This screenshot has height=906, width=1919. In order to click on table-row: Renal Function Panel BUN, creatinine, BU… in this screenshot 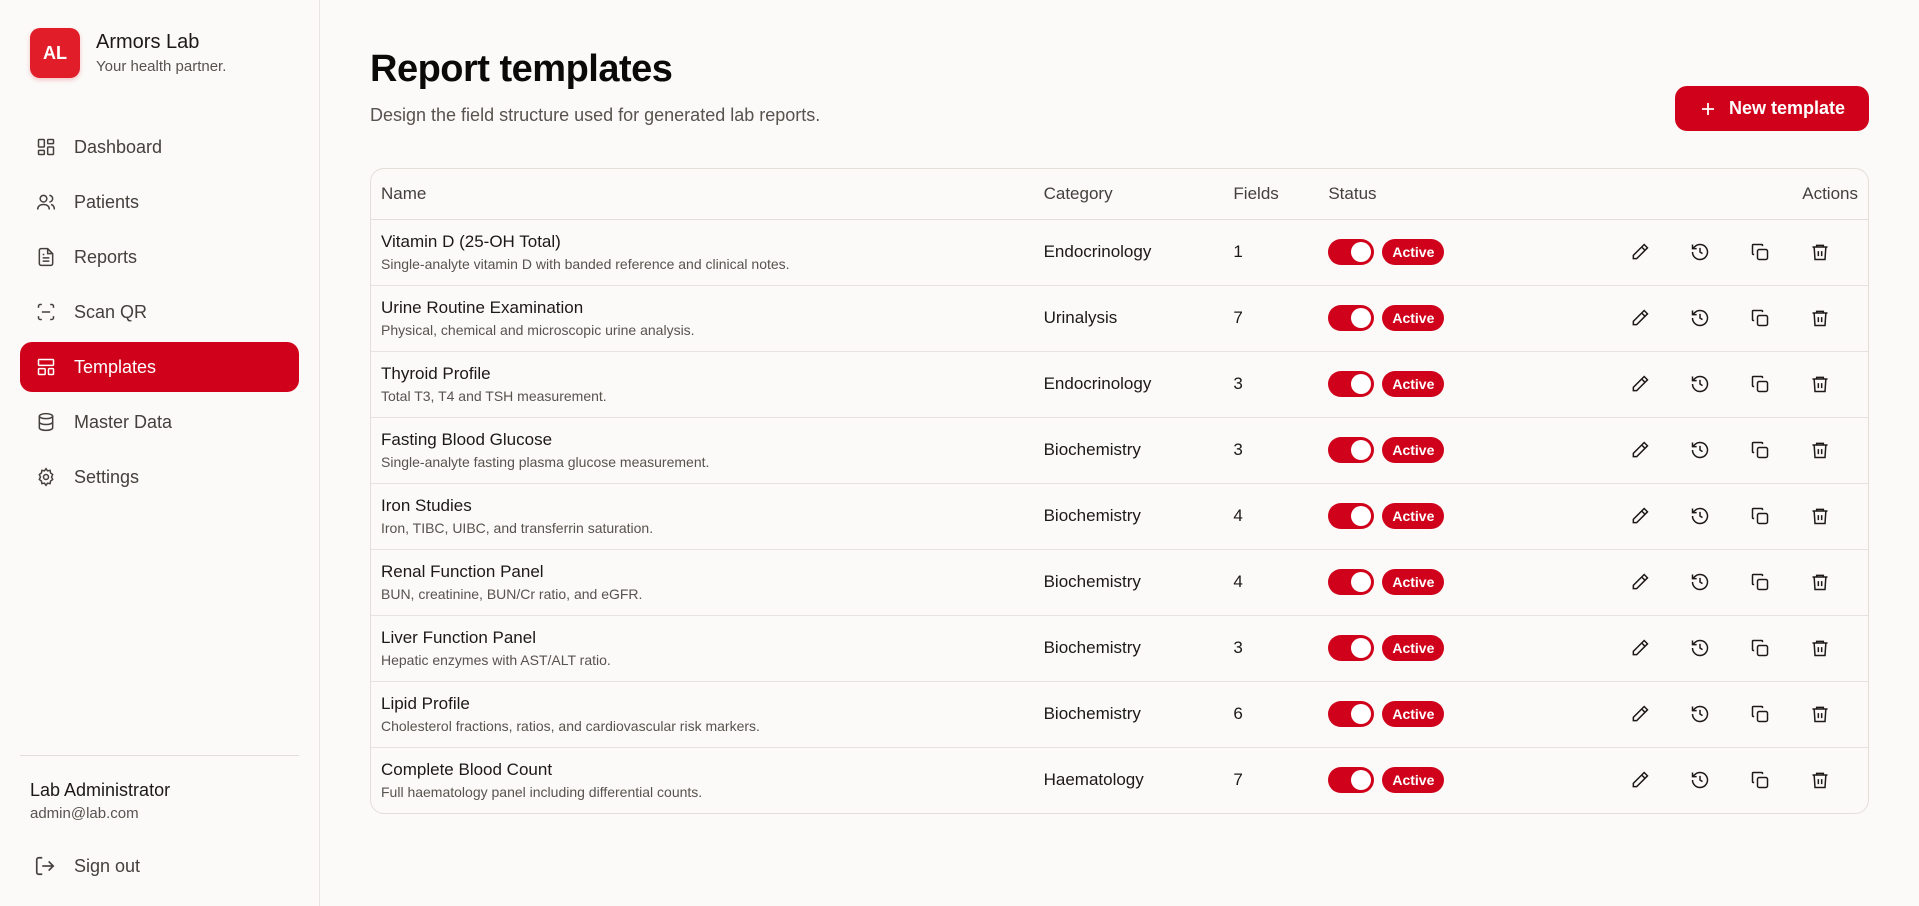, I will do `click(1119, 582)`.